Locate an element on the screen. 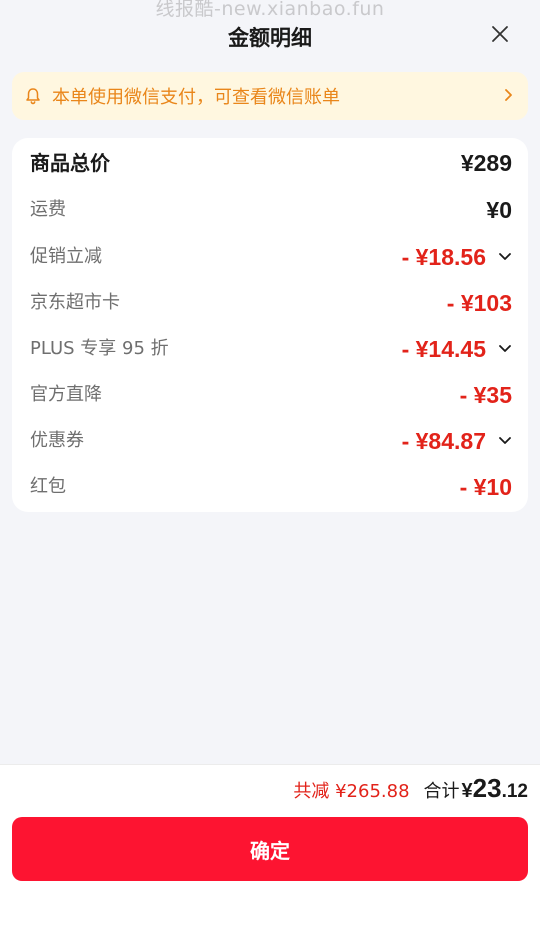 Image resolution: width=540 pixels, height=935 pixels. goods-total-row: 商品总价 ¥289 is located at coordinates (271, 163).